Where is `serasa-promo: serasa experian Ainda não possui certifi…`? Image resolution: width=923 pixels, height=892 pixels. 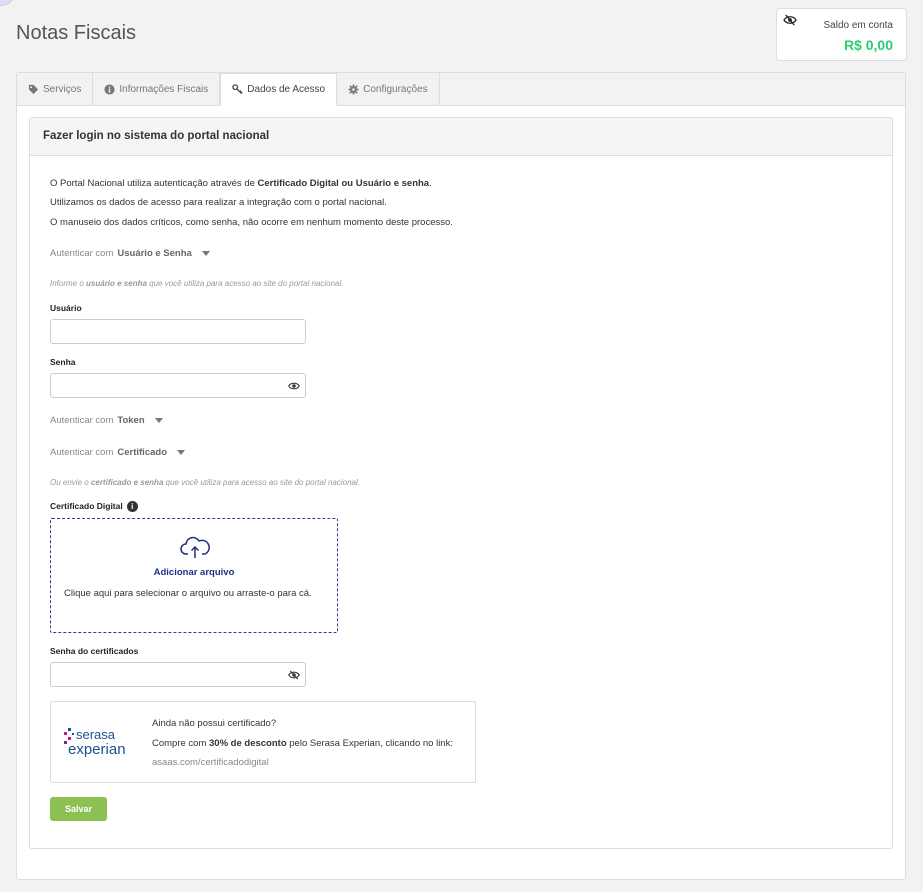
serasa-promo: serasa experian Ainda não possui certifi… is located at coordinates (263, 742).